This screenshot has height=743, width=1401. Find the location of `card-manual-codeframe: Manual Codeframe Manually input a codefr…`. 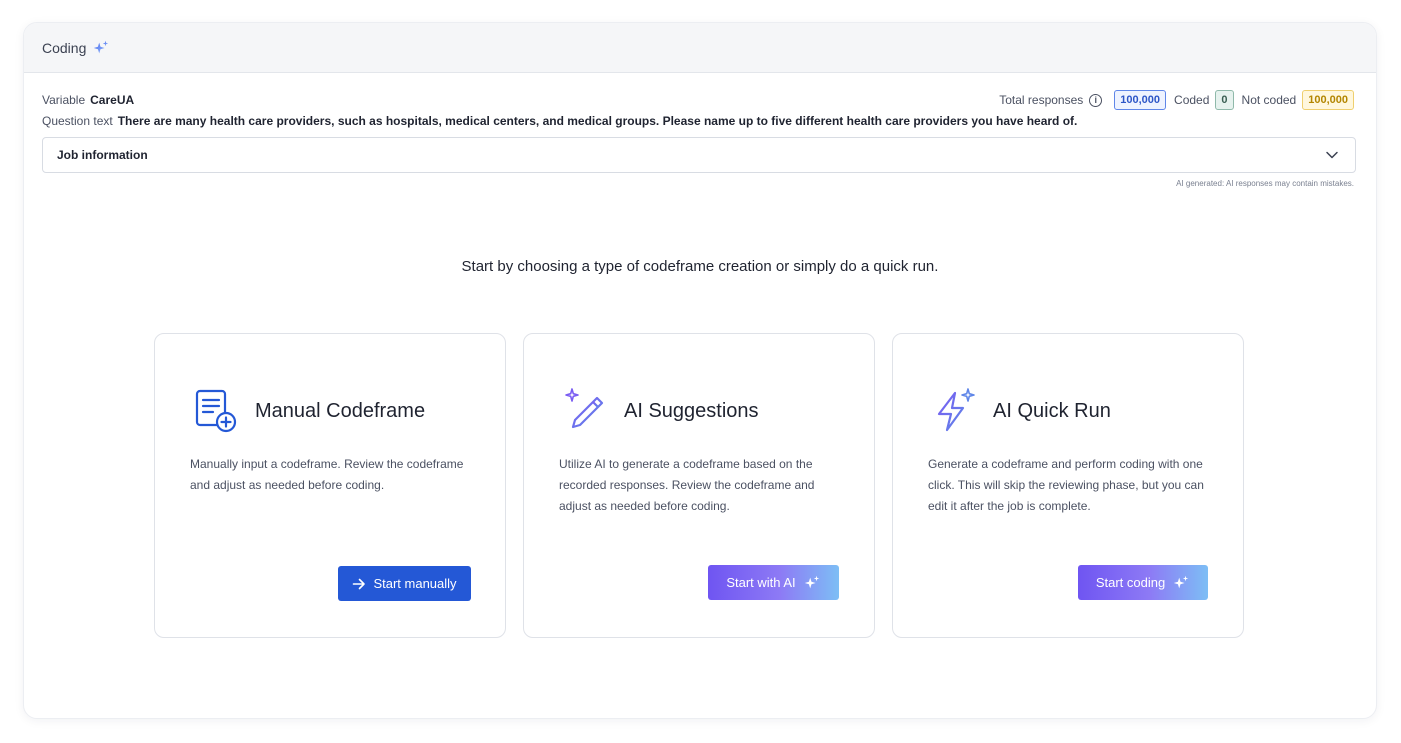

card-manual-codeframe: Manual Codeframe Manually input a codefr… is located at coordinates (330, 485).